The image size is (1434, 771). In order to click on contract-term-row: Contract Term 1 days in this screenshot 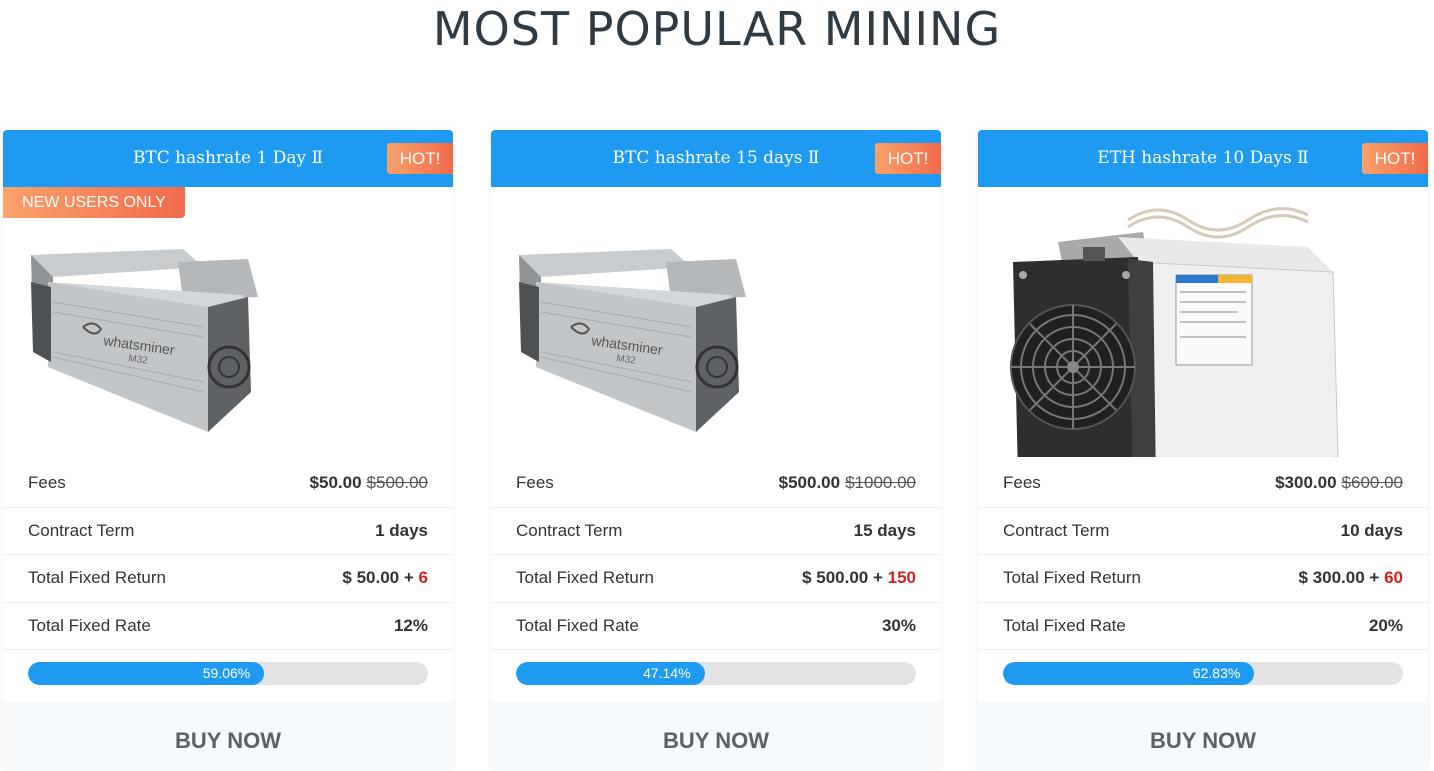, I will do `click(228, 531)`.